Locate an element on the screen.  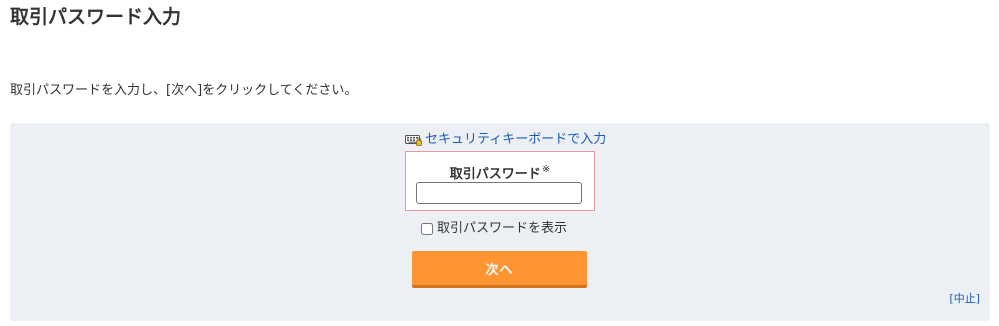
show-password-checkbox is located at coordinates (427, 229).